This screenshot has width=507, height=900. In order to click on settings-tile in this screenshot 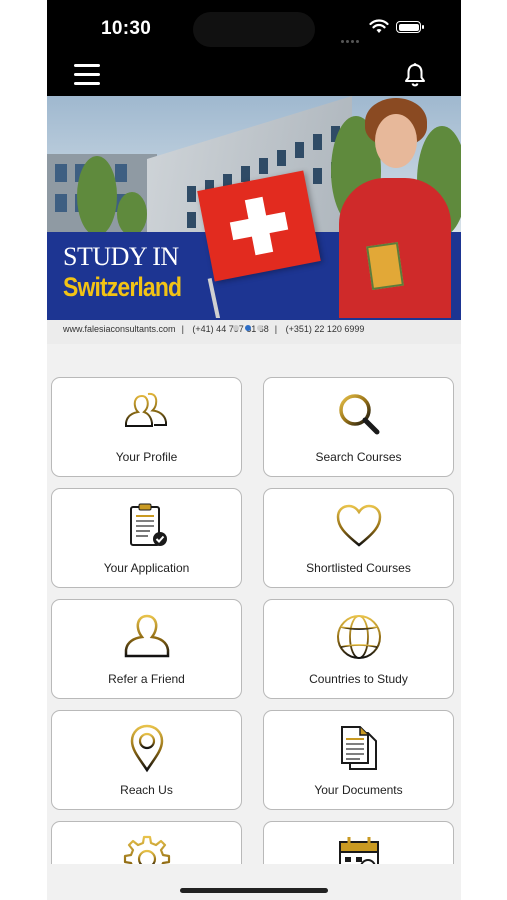, I will do `click(146, 842)`.